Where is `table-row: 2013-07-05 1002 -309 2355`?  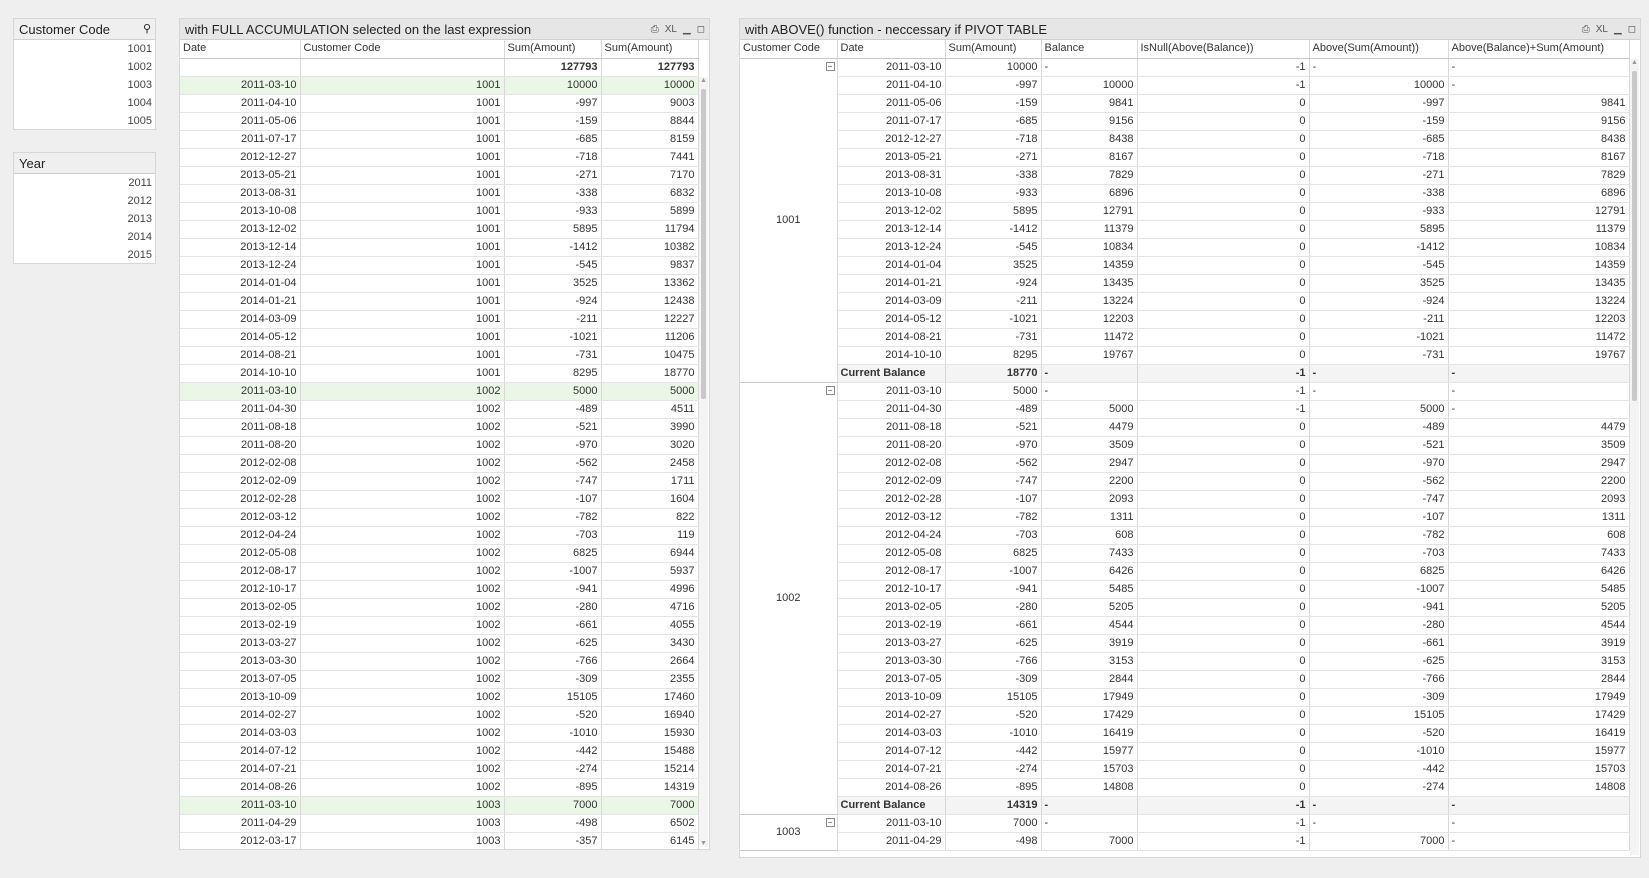
table-row: 2013-07-05 1002 -309 2355 is located at coordinates (439, 679).